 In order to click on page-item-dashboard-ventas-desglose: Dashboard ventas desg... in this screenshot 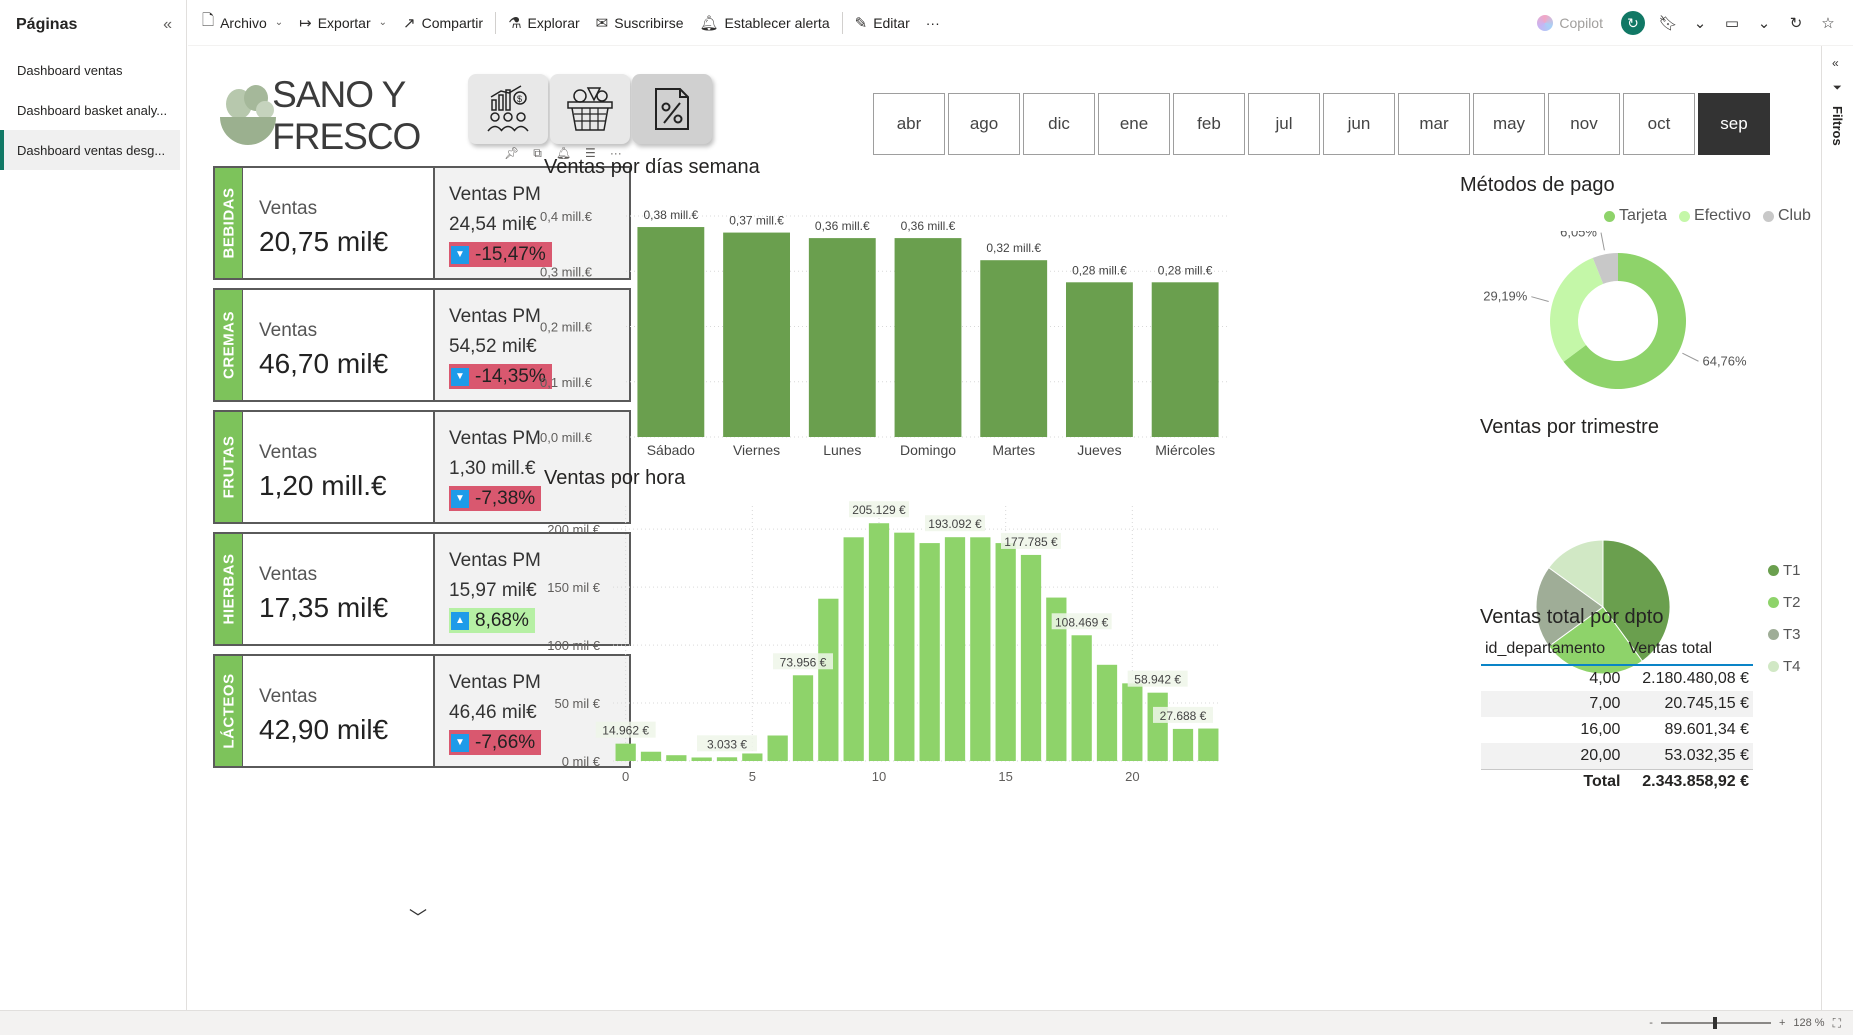, I will do `click(90, 150)`.